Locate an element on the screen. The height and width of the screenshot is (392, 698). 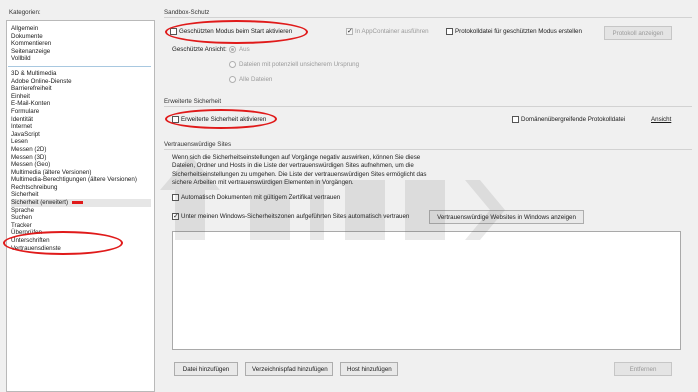
category-item: Messen (Geo) is located at coordinates (81, 165).